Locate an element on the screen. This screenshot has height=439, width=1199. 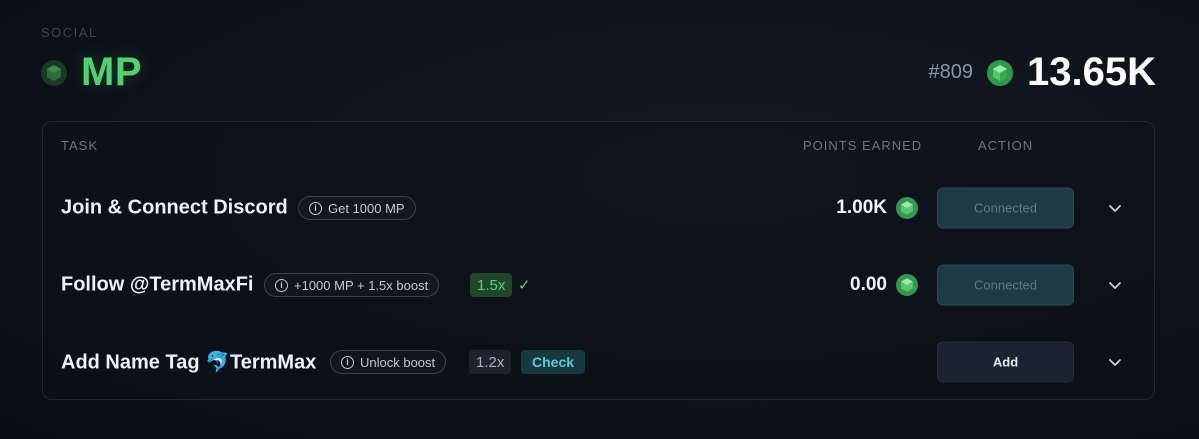
reward-pill-label: +1000 MP + 1.5x boost is located at coordinates (361, 285).